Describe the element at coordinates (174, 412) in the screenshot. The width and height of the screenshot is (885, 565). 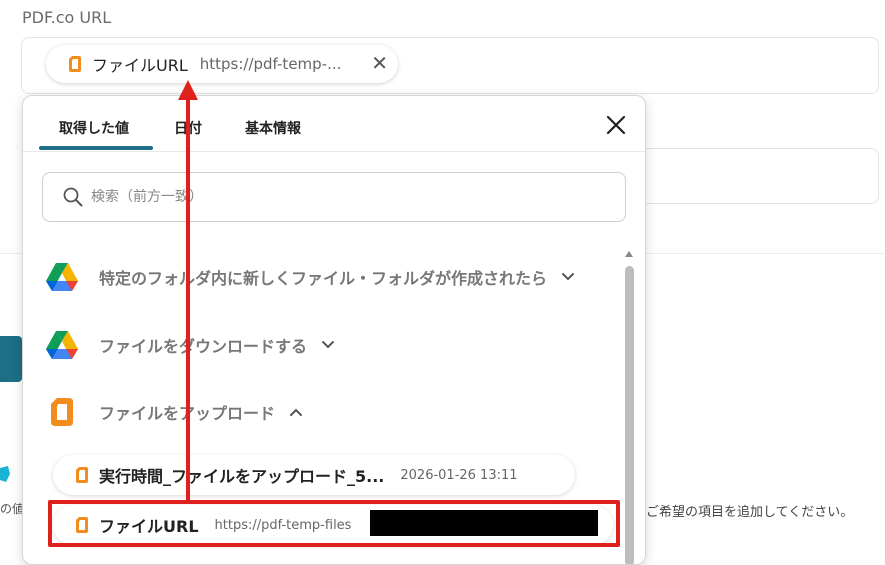
I see `section-upload-file: ファイルをアップロード` at that location.